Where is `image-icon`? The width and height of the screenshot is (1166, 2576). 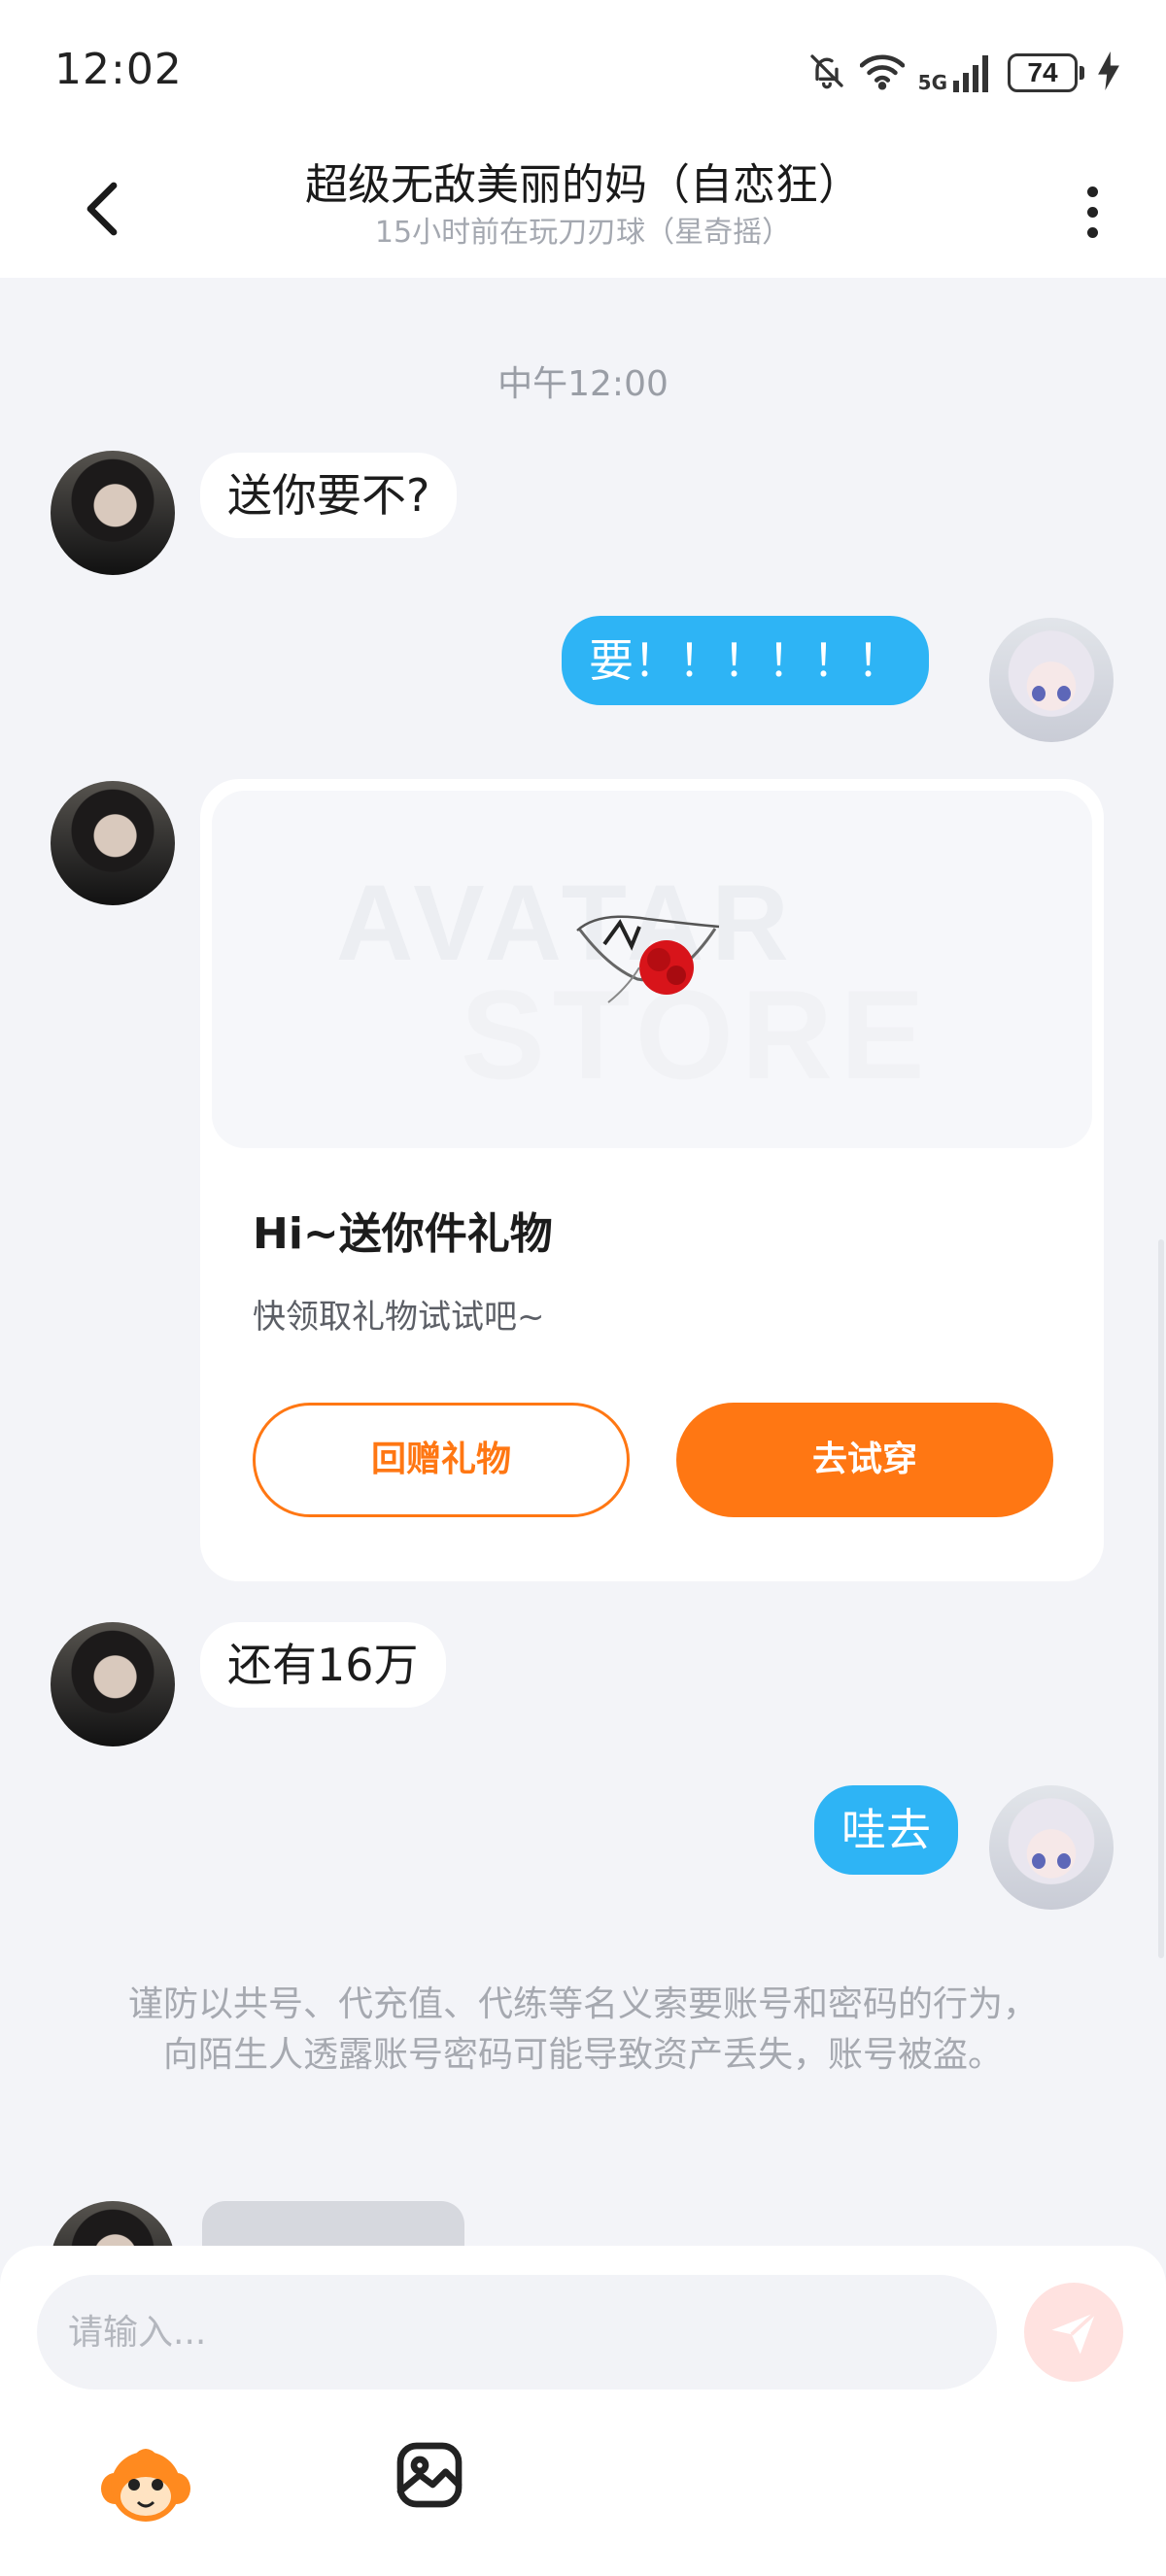 image-icon is located at coordinates (429, 2475).